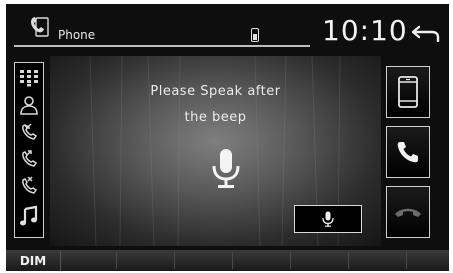  What do you see at coordinates (255, 35) in the screenshot?
I see `signal-icon` at bounding box center [255, 35].